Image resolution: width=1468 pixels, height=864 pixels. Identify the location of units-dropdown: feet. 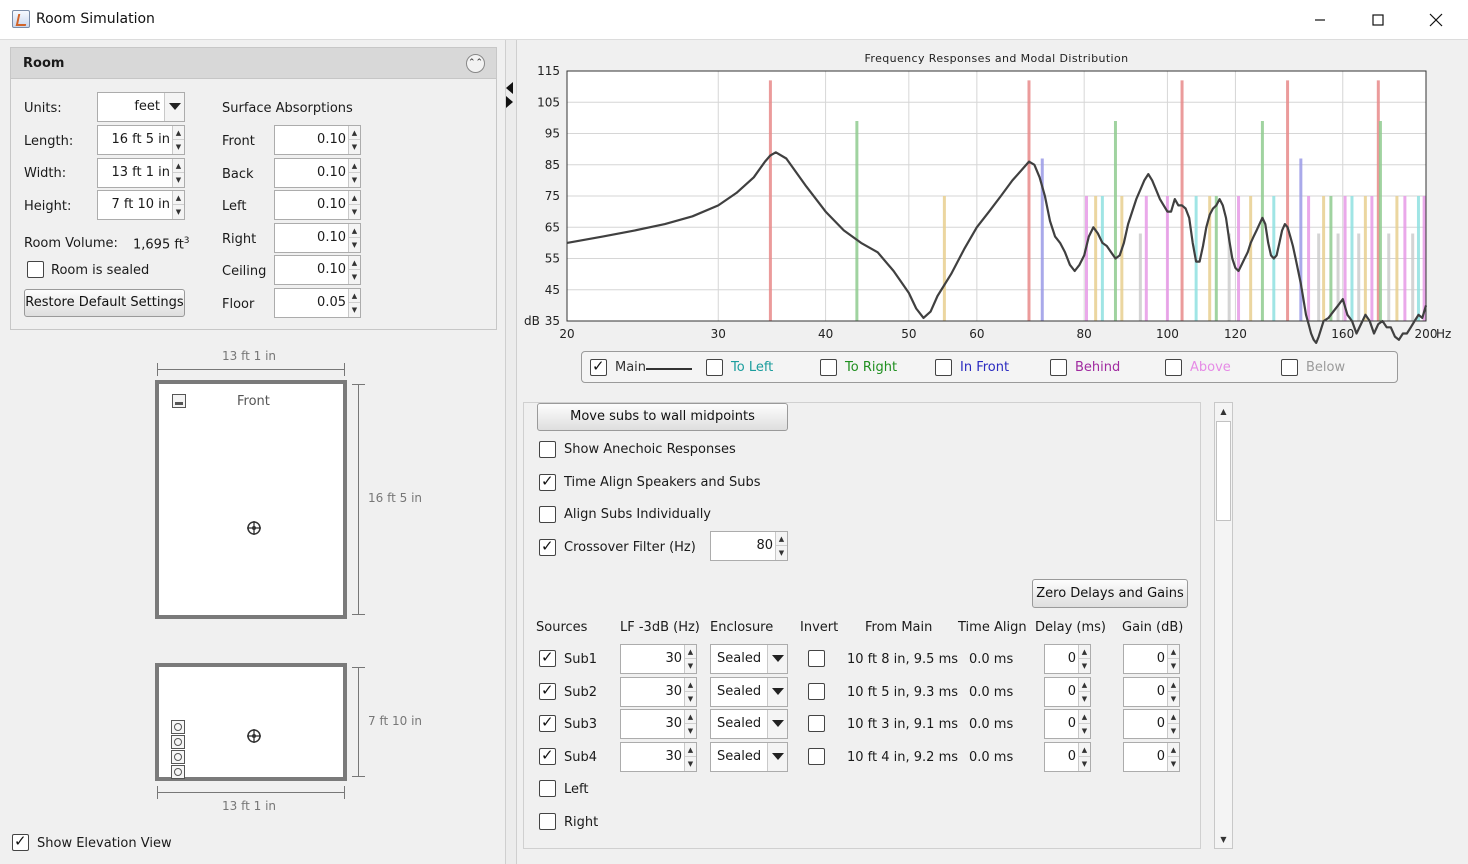
(141, 107).